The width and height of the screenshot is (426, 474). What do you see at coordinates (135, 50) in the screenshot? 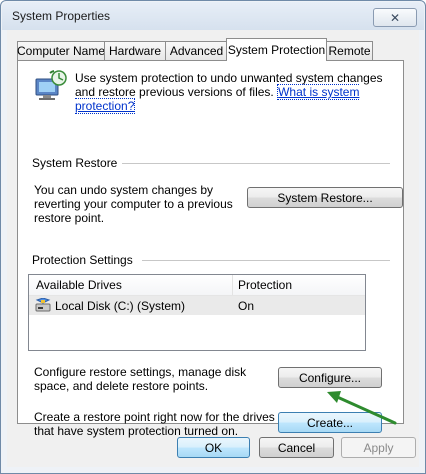
I see `tab-hardware: Hardware` at bounding box center [135, 50].